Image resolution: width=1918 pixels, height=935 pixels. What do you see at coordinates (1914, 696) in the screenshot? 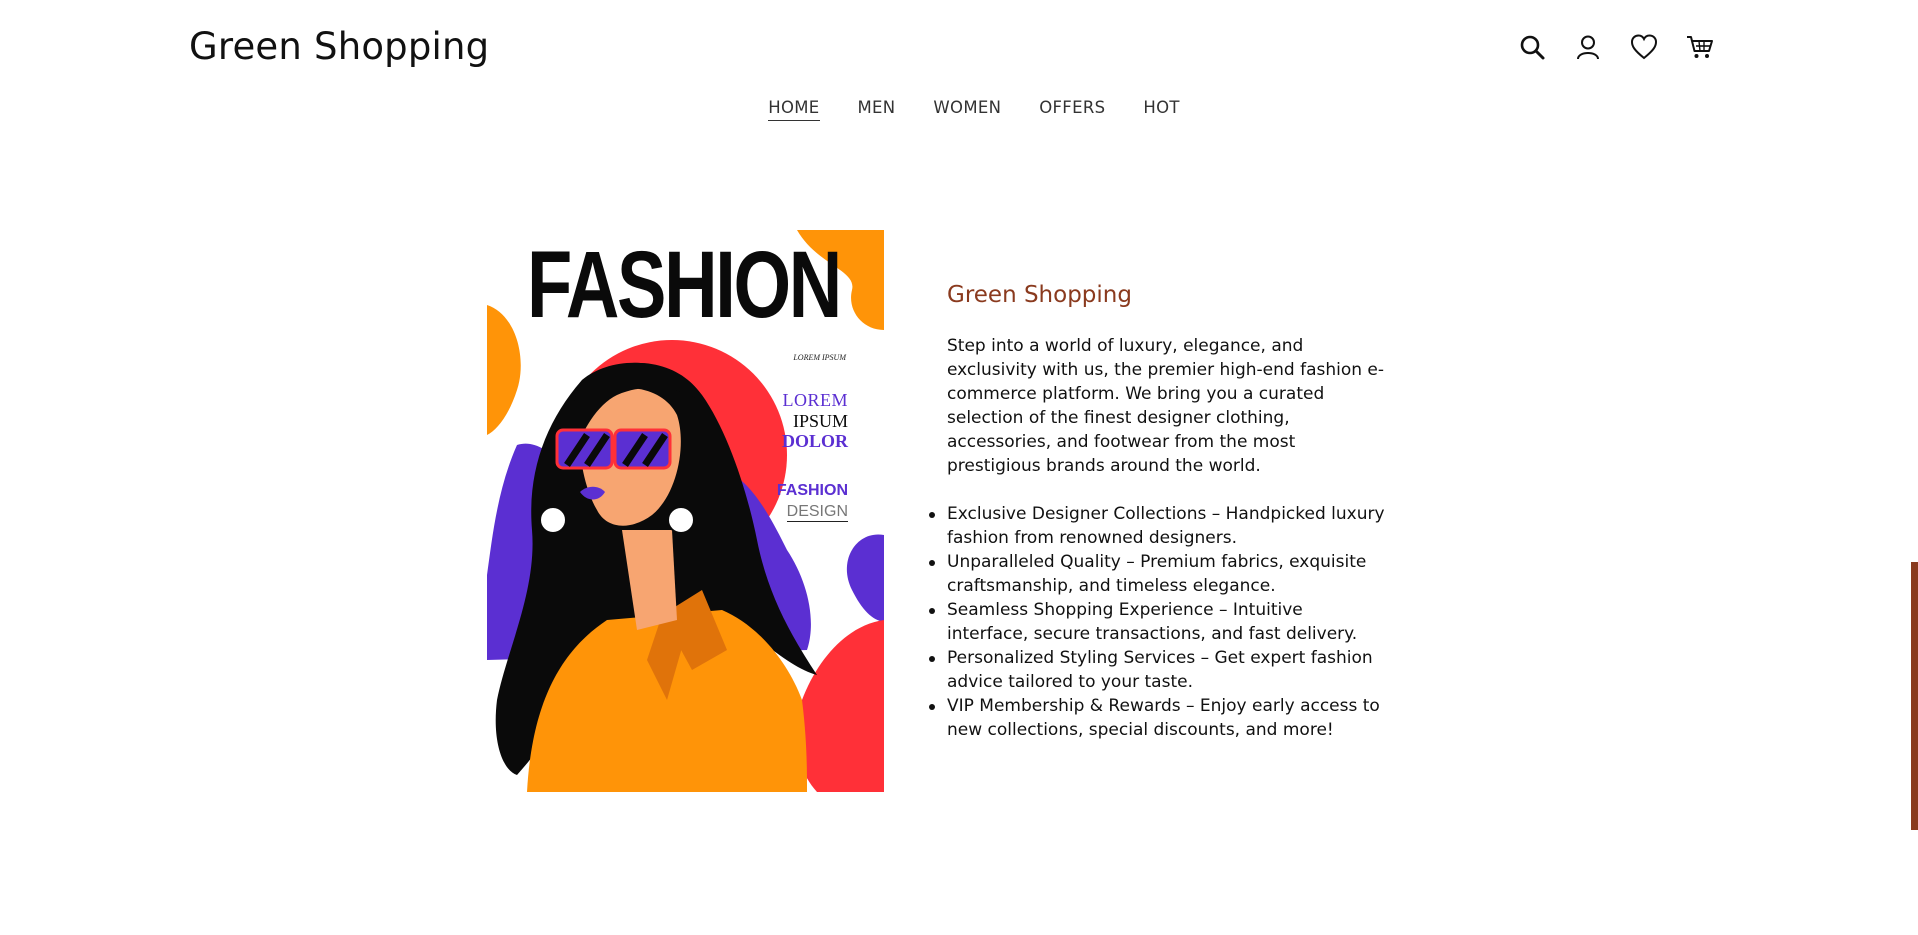
I see `side-scroll-accent` at bounding box center [1914, 696].